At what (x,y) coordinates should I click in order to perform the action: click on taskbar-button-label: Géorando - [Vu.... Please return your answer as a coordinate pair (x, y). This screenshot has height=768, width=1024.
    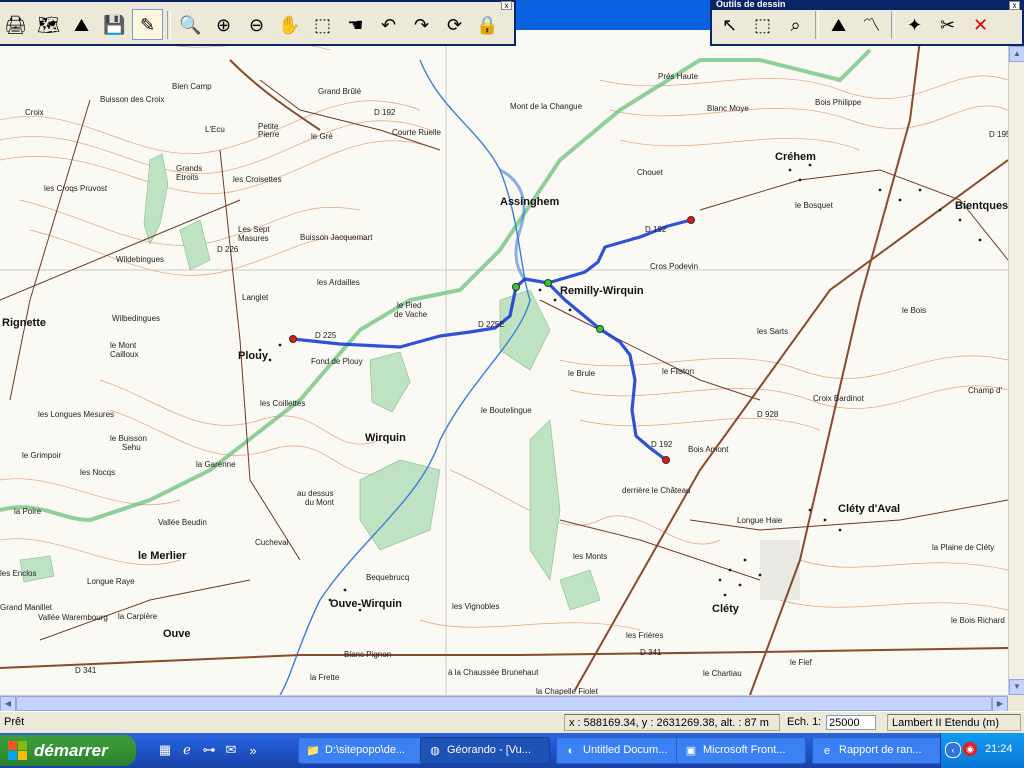
    Looking at the image, I should click on (489, 750).